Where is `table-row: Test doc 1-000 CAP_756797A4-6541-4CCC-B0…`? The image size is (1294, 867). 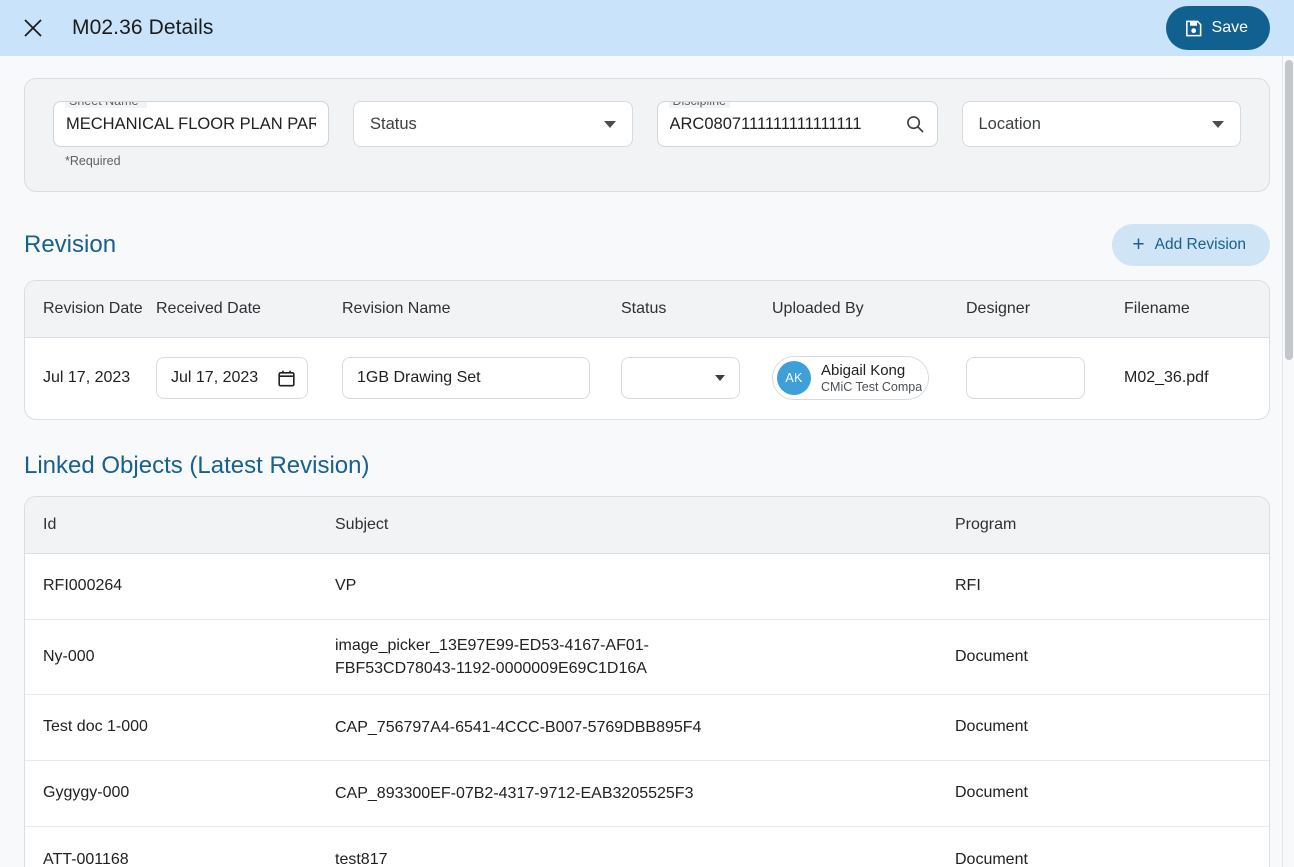
table-row: Test doc 1-000 CAP_756797A4-6541-4CCC-B0… is located at coordinates (647, 727).